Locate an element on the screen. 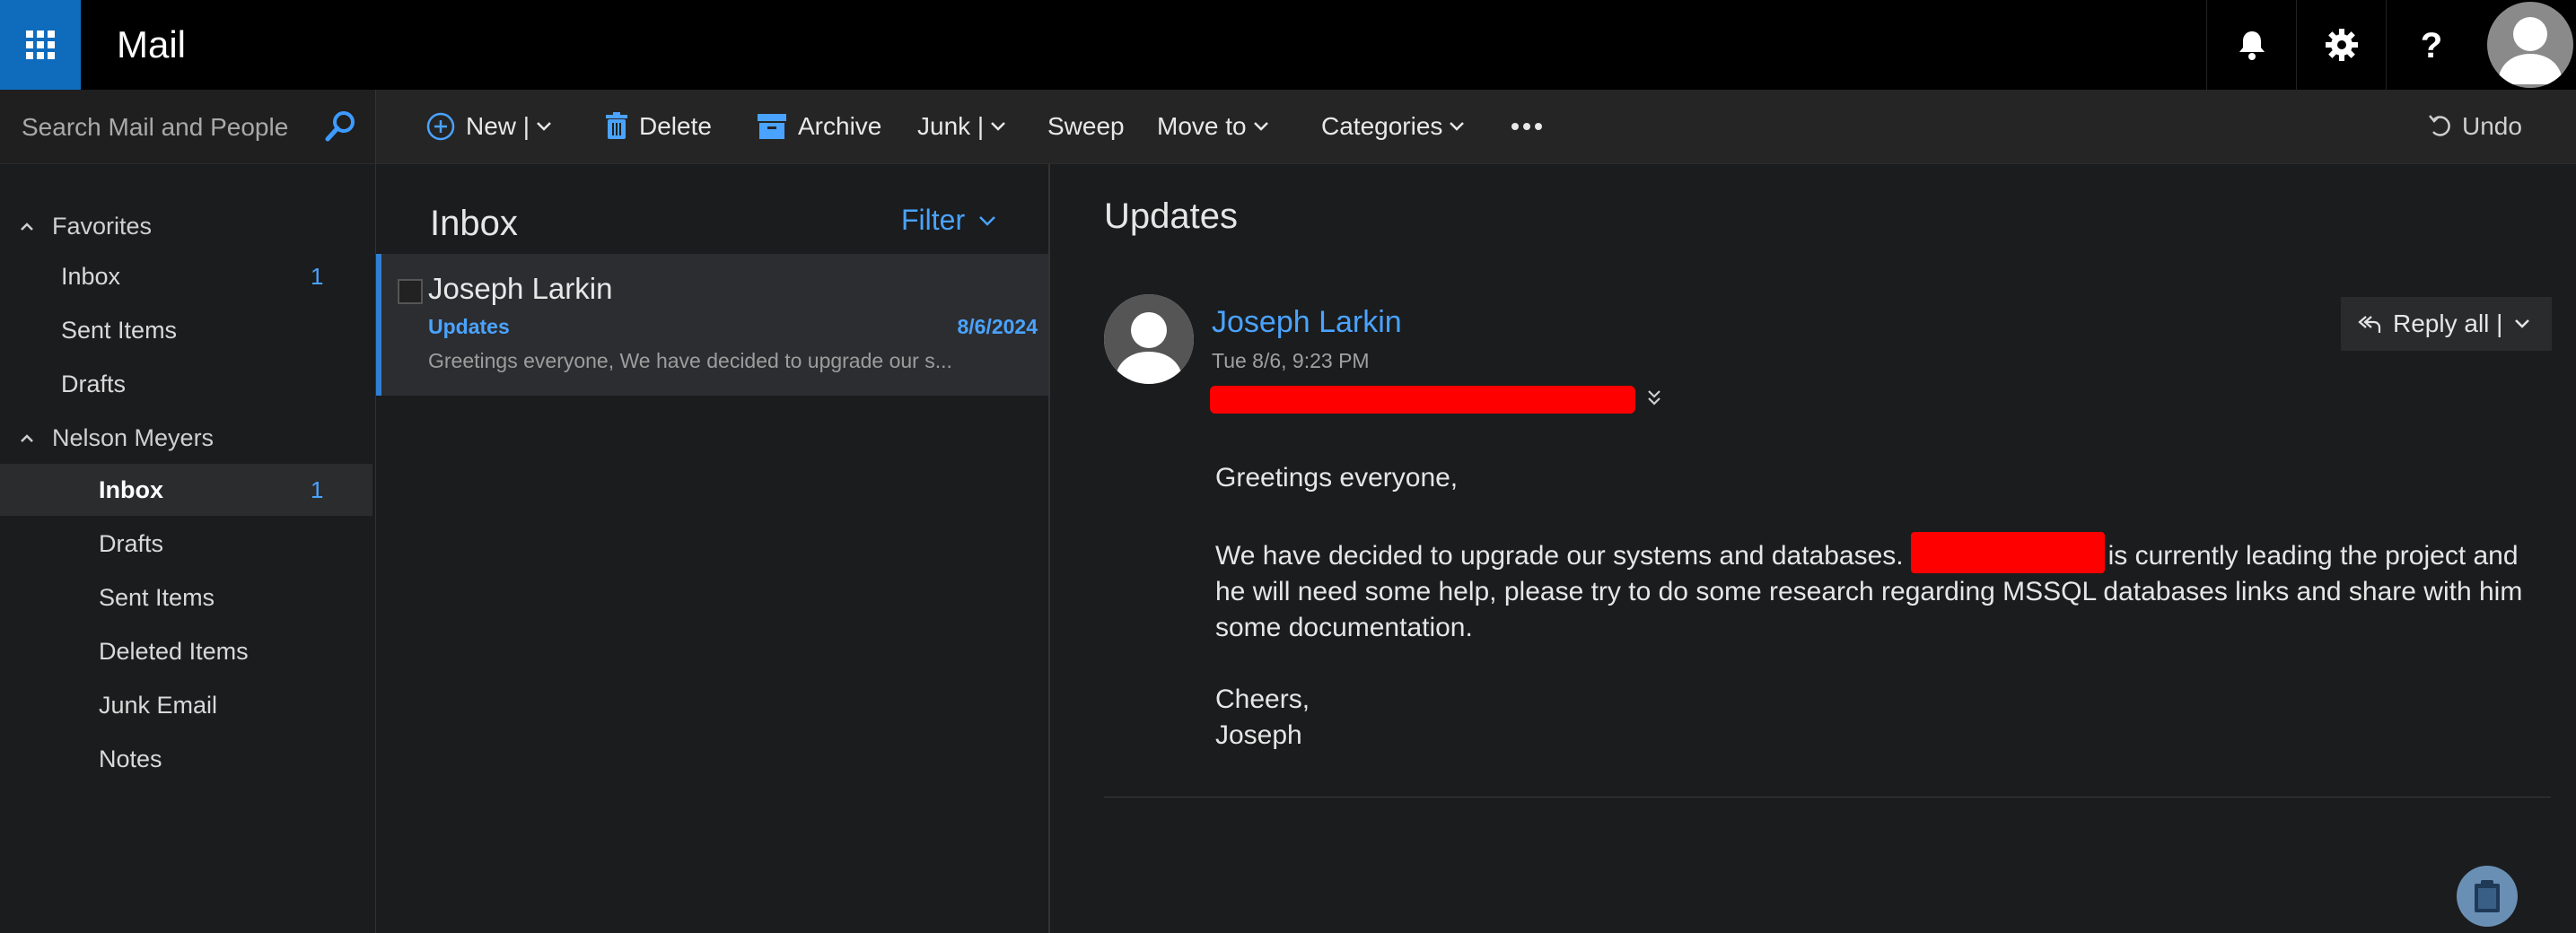 Image resolution: width=2576 pixels, height=933 pixels. more-ellipsis-icon is located at coordinates (1526, 126).